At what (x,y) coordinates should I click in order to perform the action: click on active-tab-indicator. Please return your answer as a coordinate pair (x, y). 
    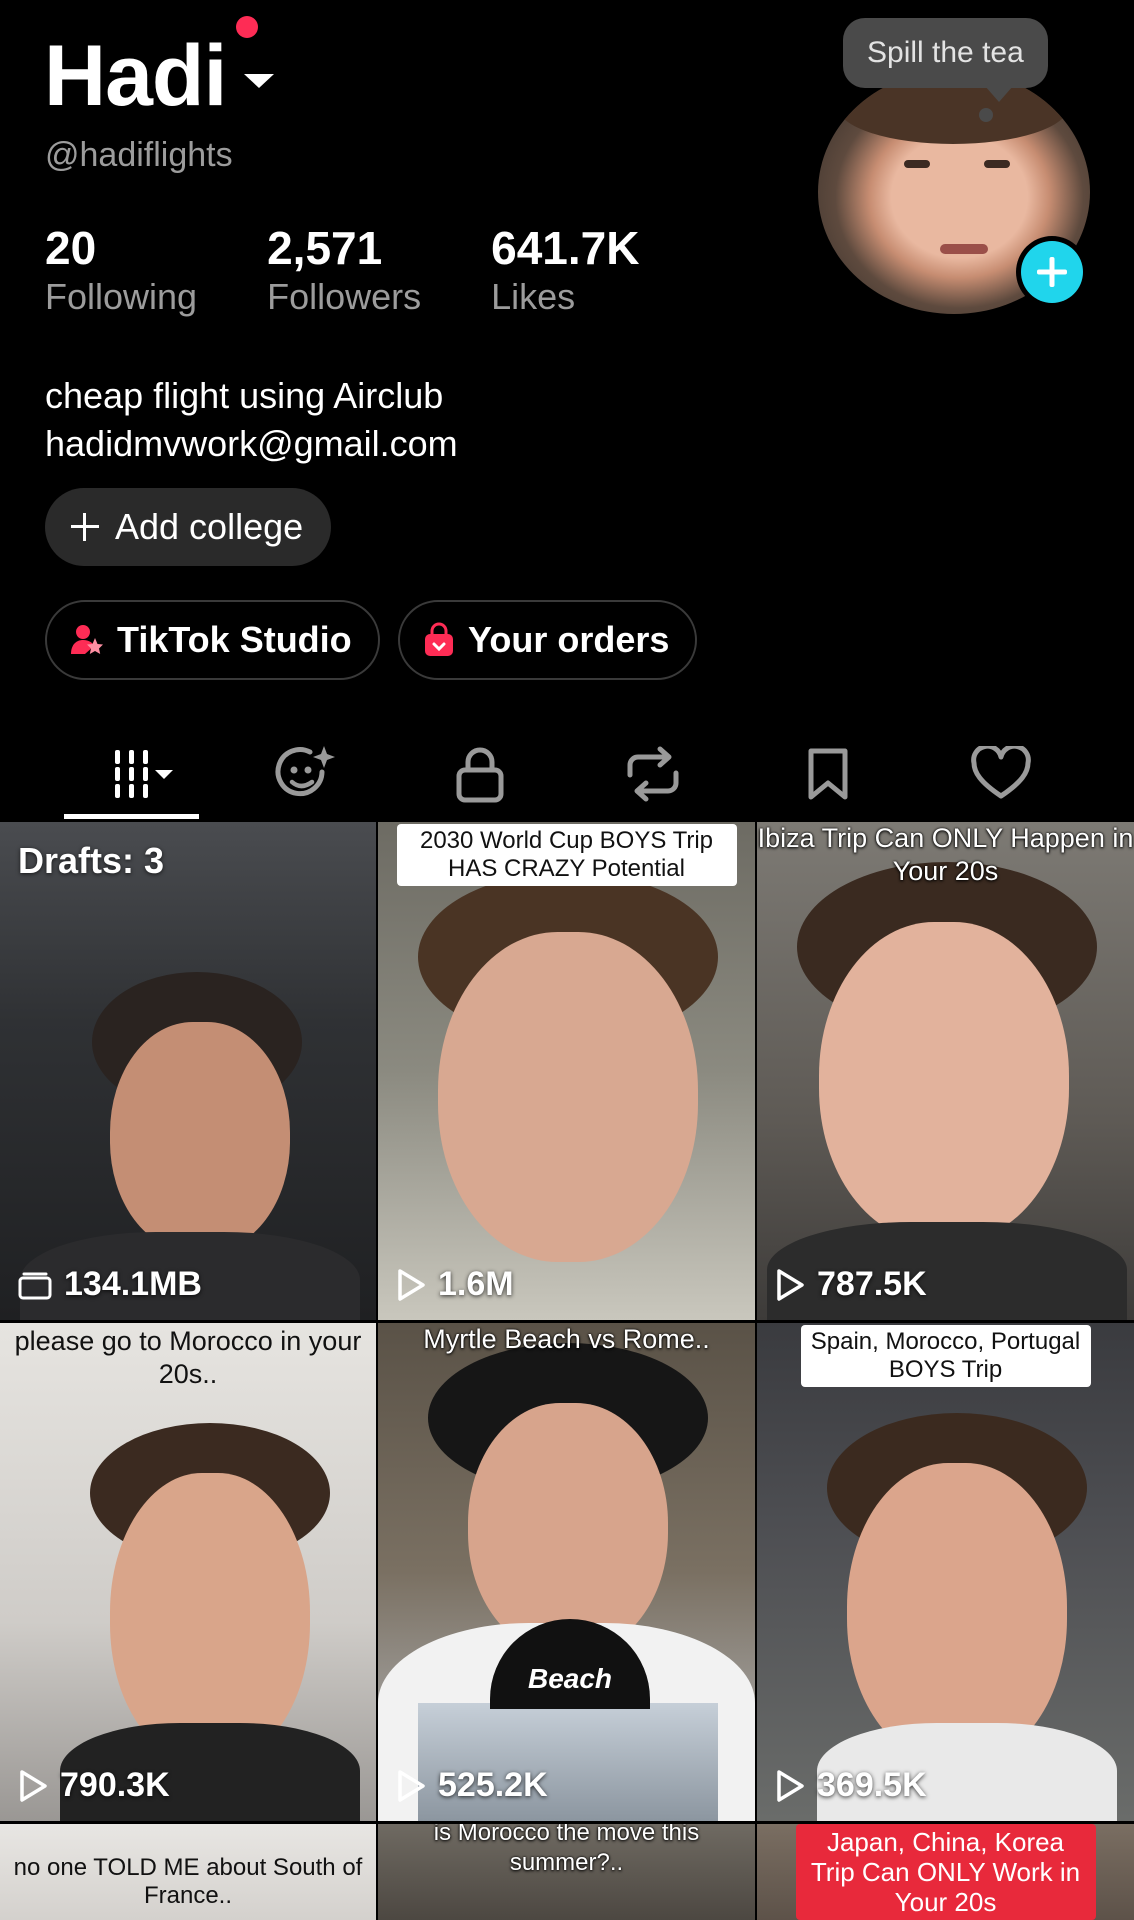
    Looking at the image, I should click on (131, 816).